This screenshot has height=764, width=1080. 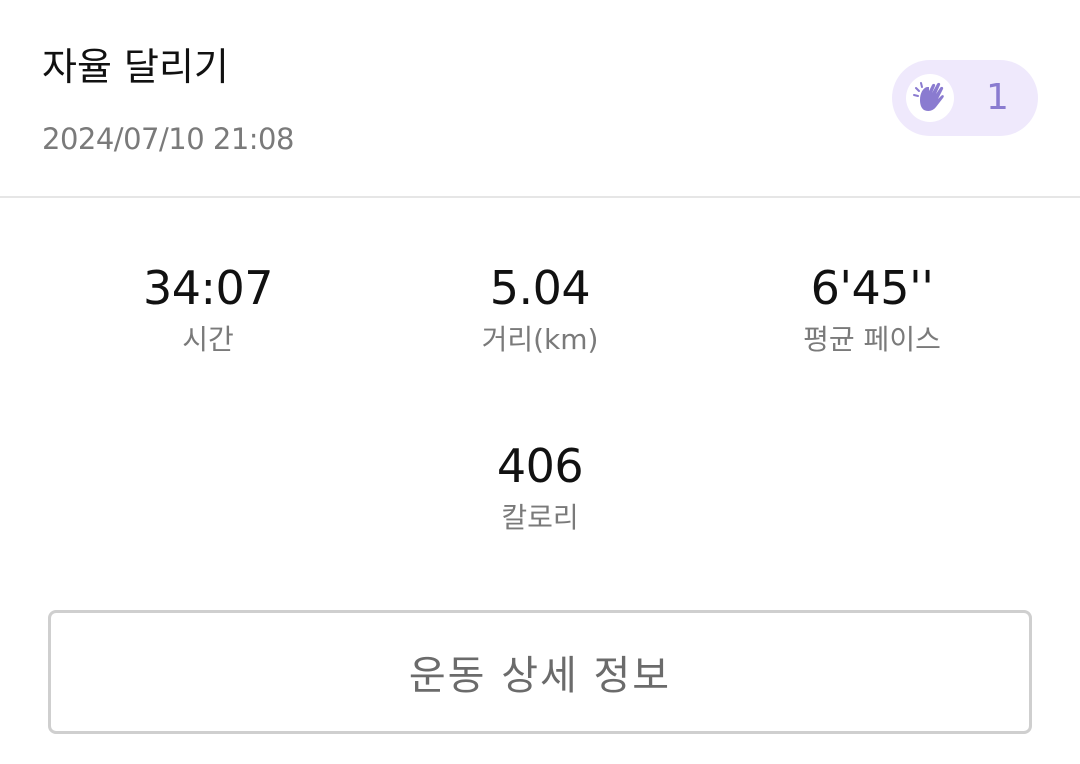 What do you see at coordinates (930, 98) in the screenshot?
I see `clapping-hands-icon` at bounding box center [930, 98].